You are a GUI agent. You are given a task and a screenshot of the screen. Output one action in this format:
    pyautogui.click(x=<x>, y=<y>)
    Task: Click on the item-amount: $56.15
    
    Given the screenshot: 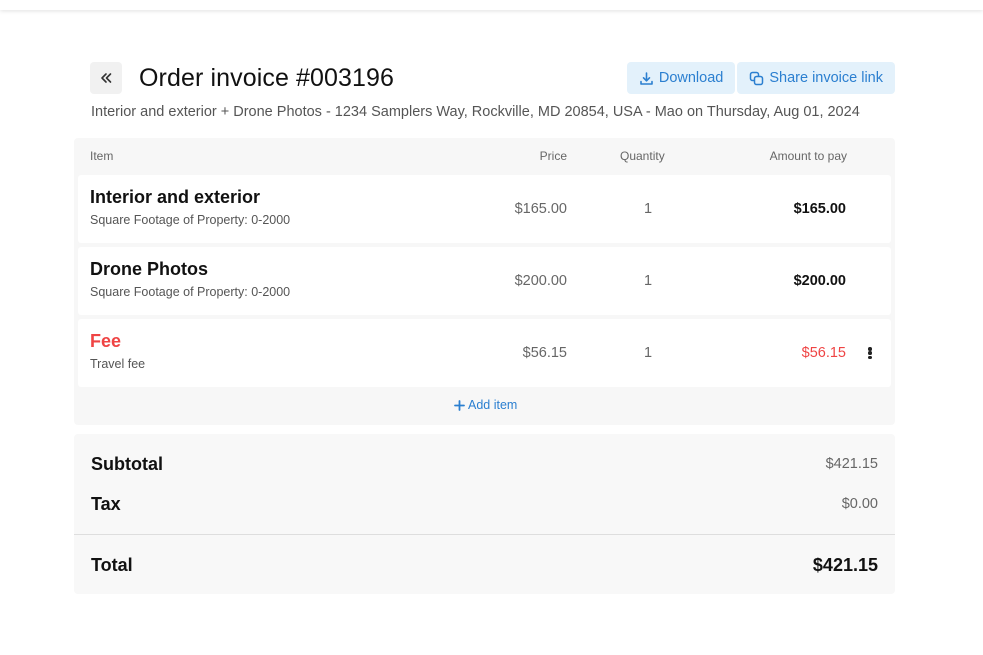 What is the action you would take?
    pyautogui.click(x=823, y=353)
    